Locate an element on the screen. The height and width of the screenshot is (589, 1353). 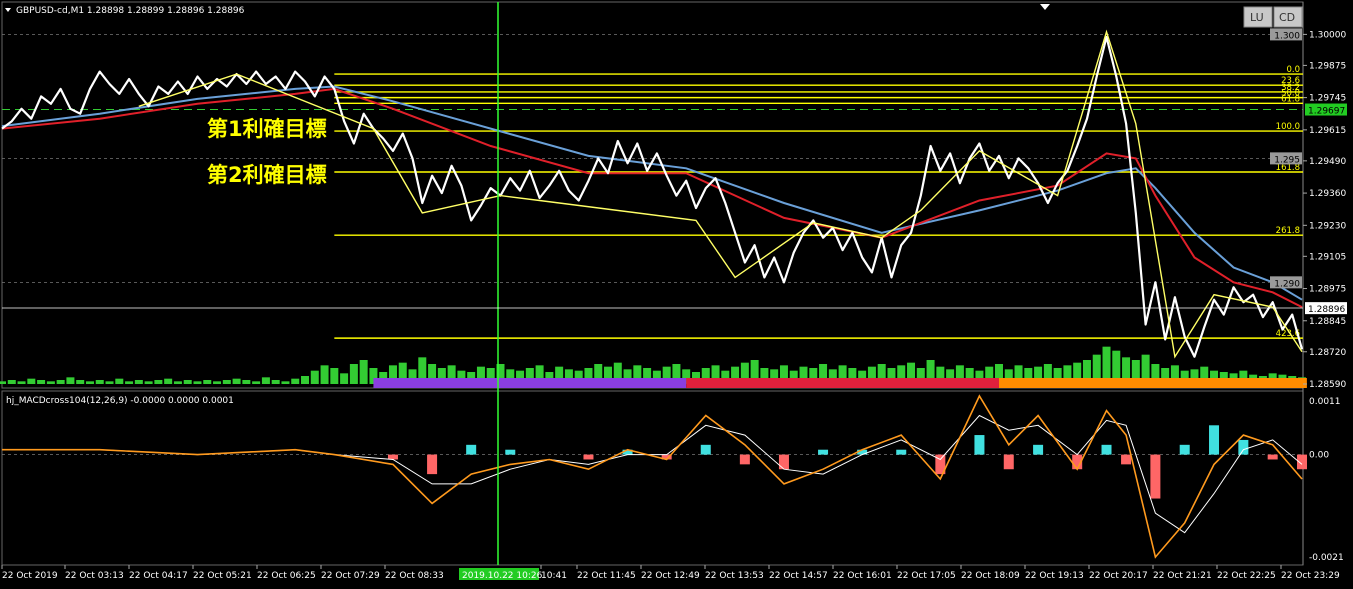
fib-level-label-0: 0.0 is located at coordinates (1293, 70).